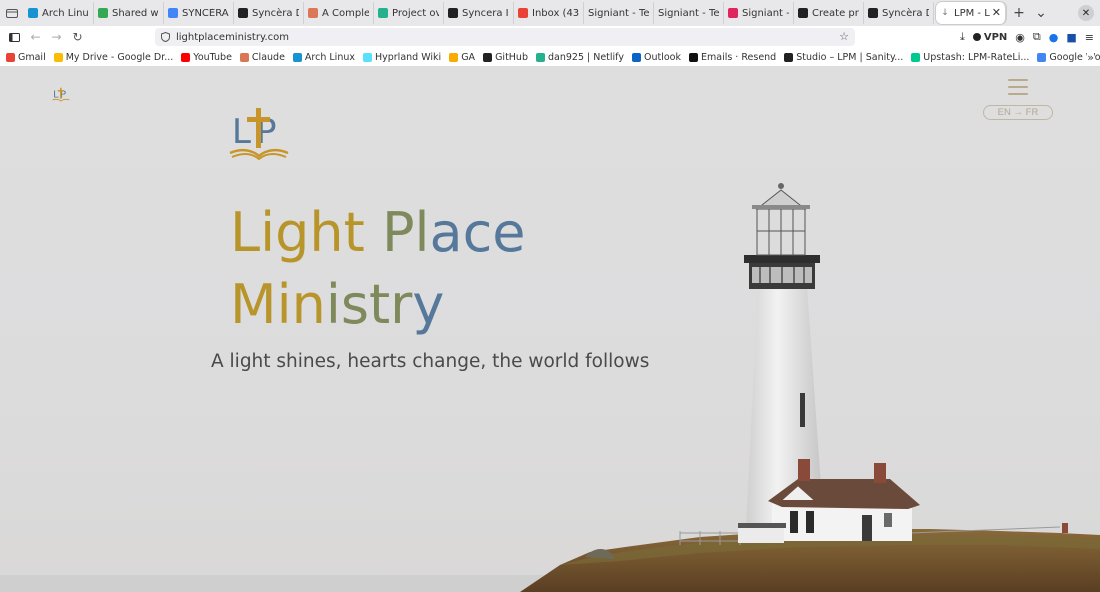 This screenshot has height=592, width=1100. I want to click on language-toggle-button: EN → FR, so click(1018, 112).